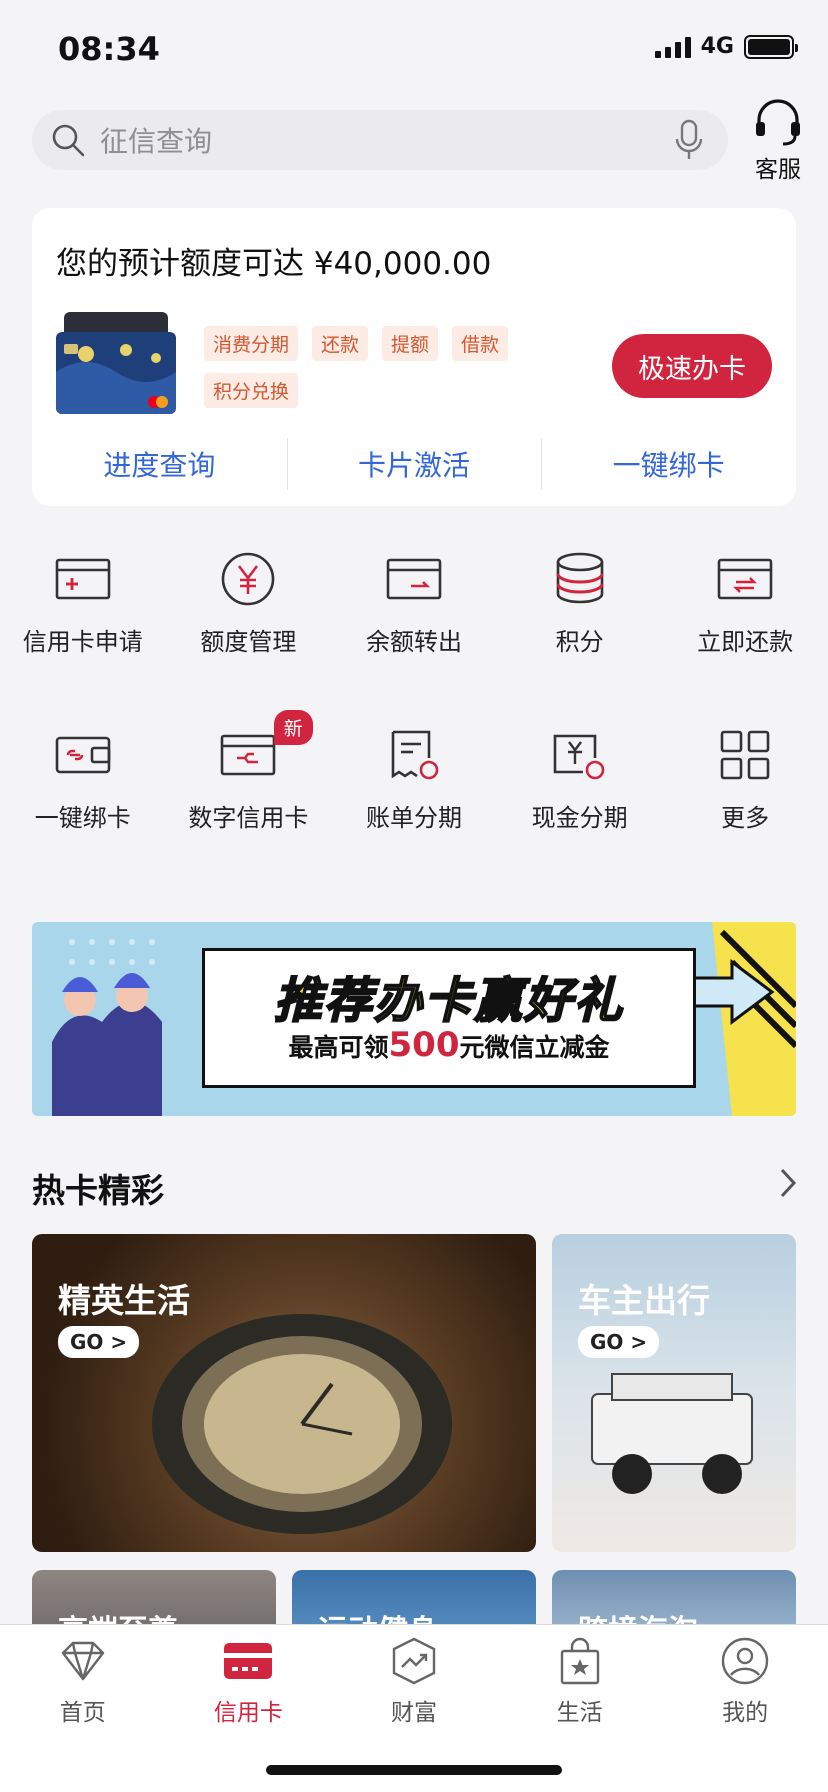  What do you see at coordinates (745, 818) in the screenshot?
I see `grid-label: 更多` at bounding box center [745, 818].